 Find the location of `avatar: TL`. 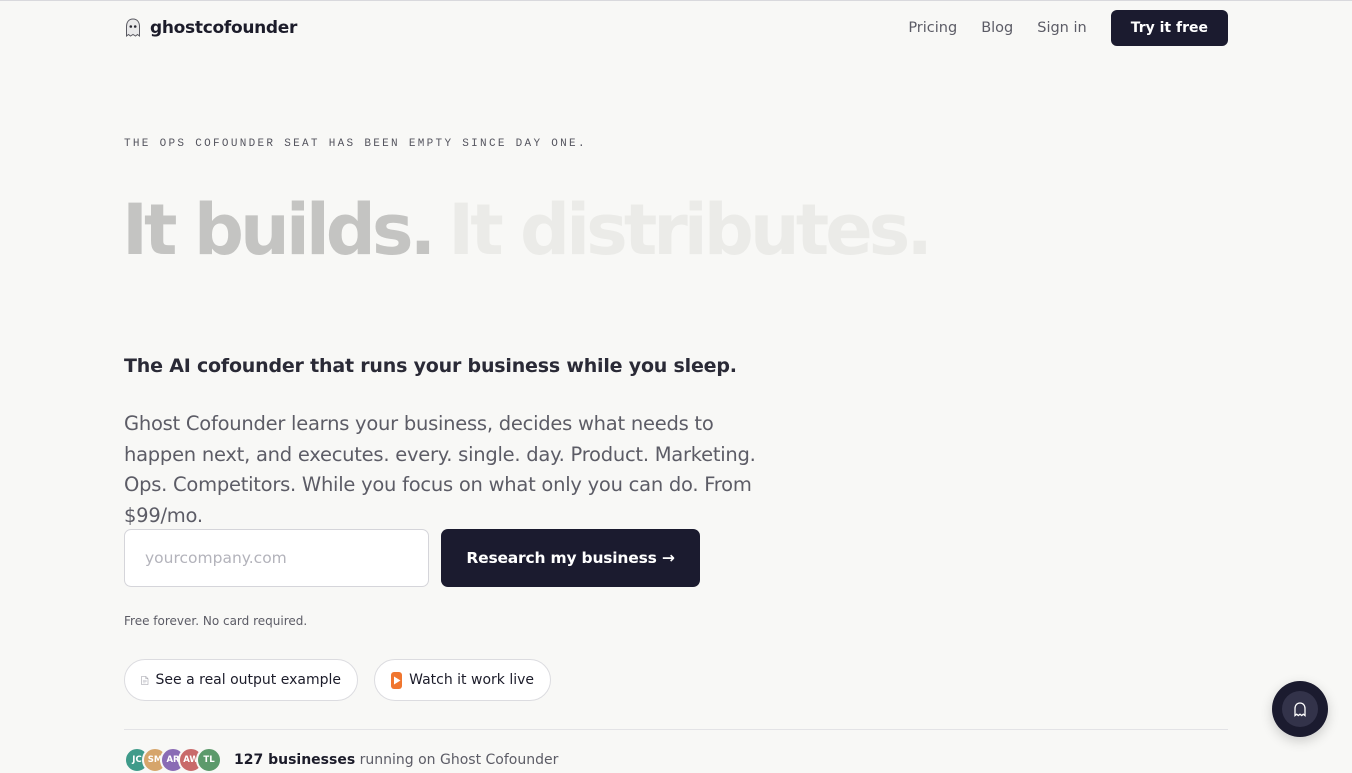

avatar: TL is located at coordinates (209, 760).